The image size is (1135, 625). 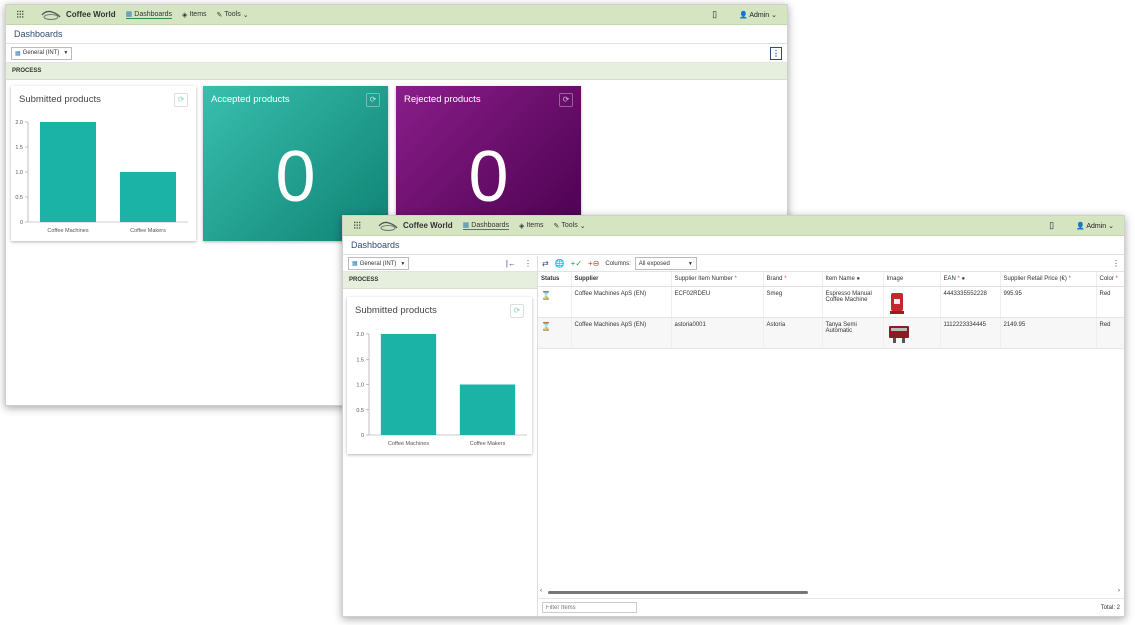 I want to click on status-cell: ⌛, so click(x=555, y=302).